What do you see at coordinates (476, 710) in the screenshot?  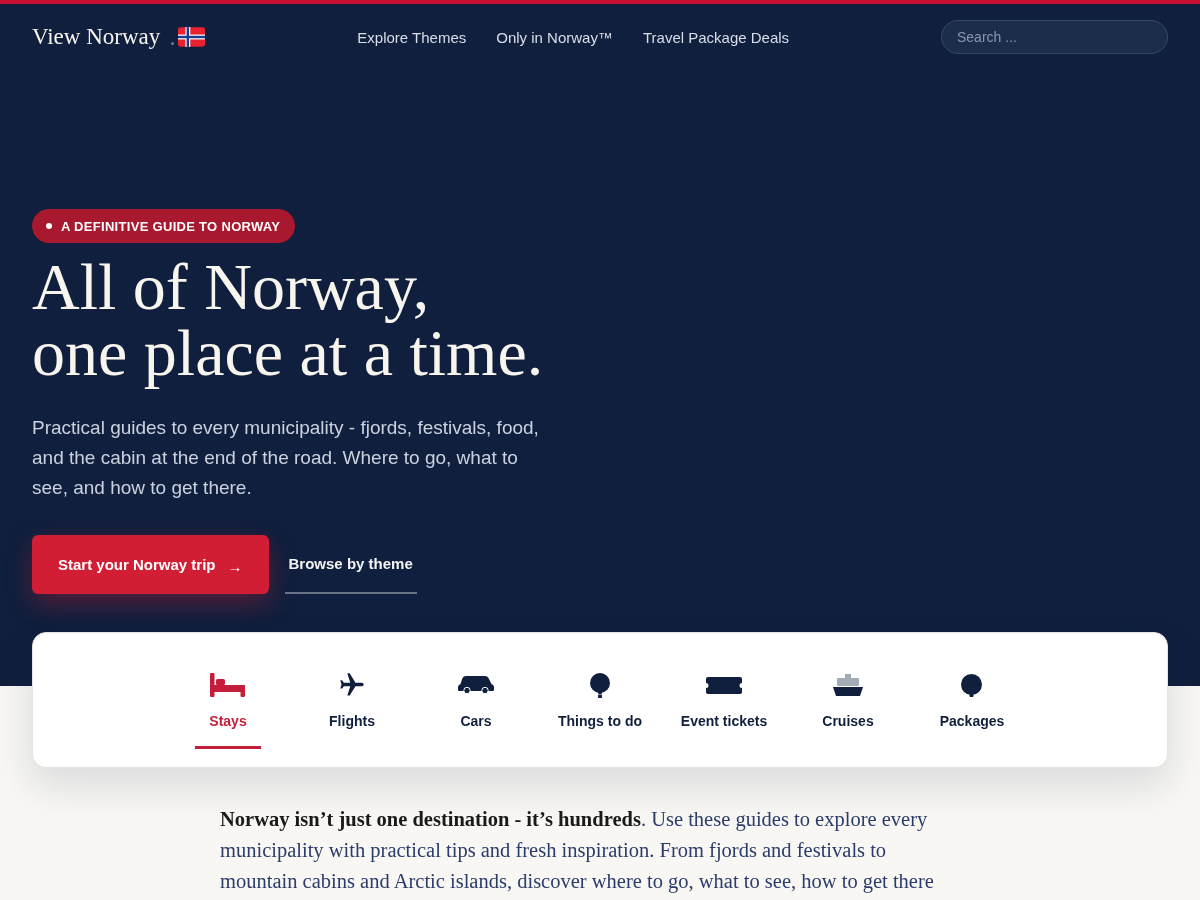 I see `category-tab: Cars` at bounding box center [476, 710].